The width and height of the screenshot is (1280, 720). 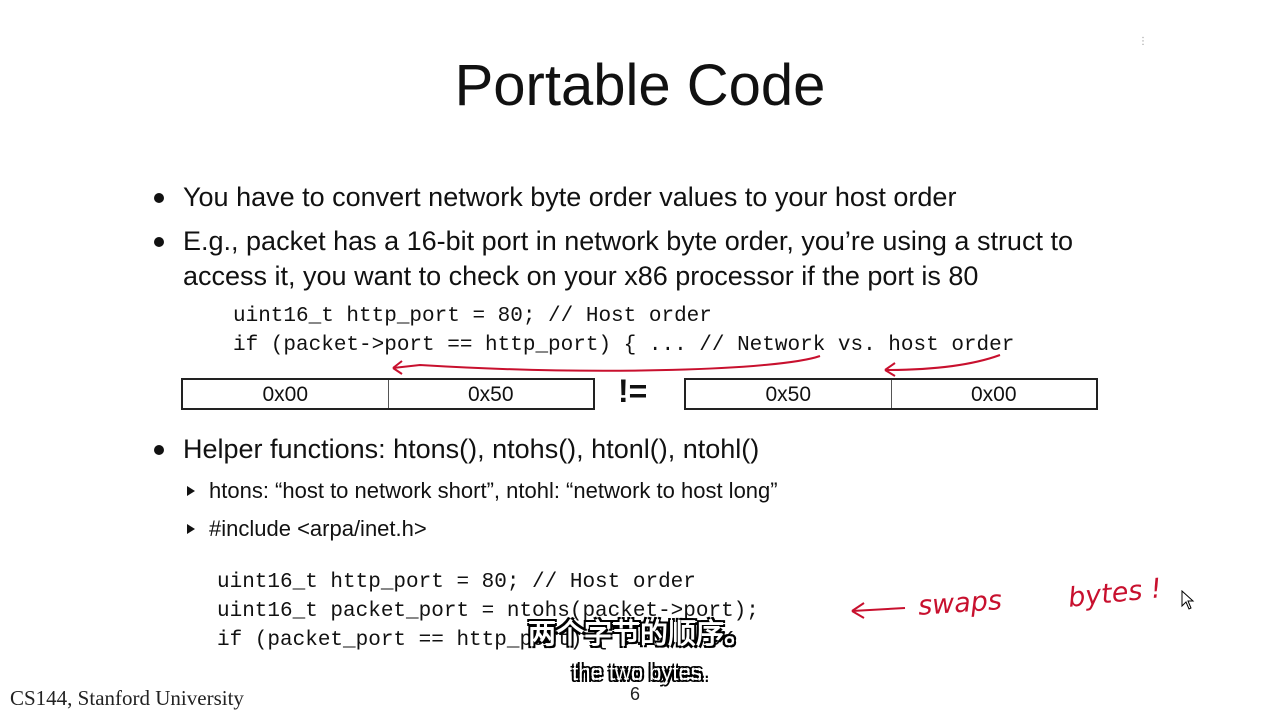 I want to click on code-line-2a: uint16_t http_port = 80; // Host order, so click(x=456, y=582).